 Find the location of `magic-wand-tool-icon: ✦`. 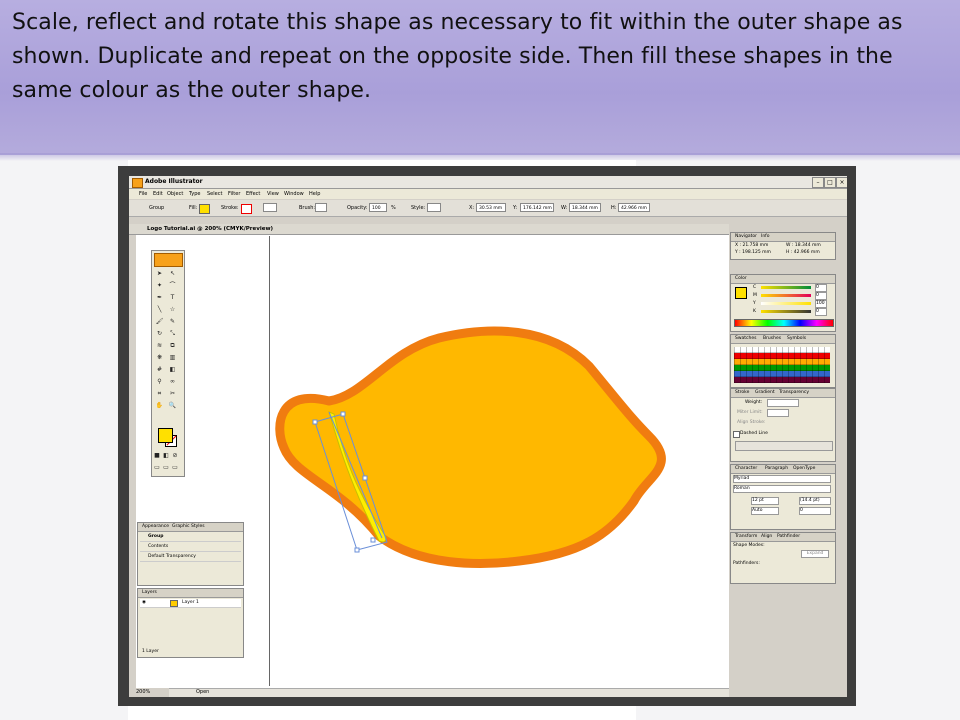

magic-wand-tool-icon: ✦ is located at coordinates (159, 285).